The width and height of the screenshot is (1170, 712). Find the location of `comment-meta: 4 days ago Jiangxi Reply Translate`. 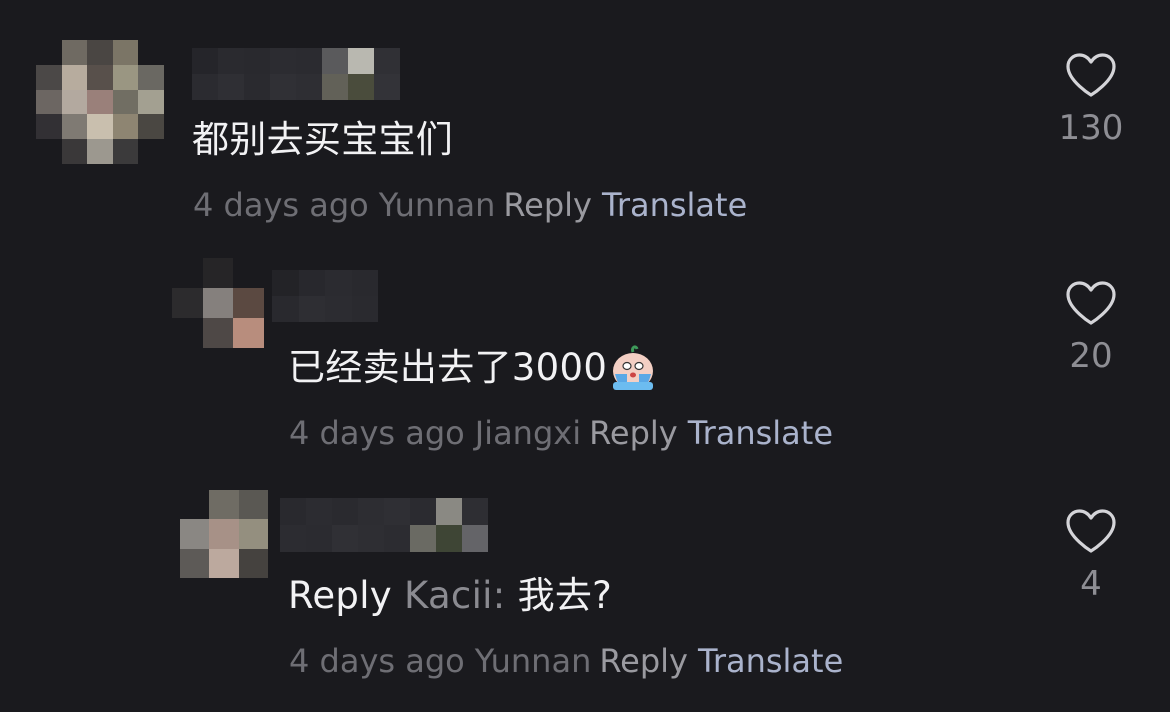

comment-meta: 4 days ago Jiangxi Reply Translate is located at coordinates (561, 433).